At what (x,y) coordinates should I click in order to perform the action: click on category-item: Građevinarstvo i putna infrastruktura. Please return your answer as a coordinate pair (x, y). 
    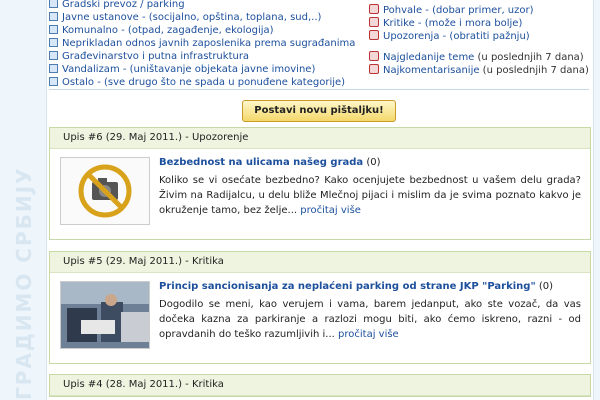
    Looking at the image, I should click on (209, 56).